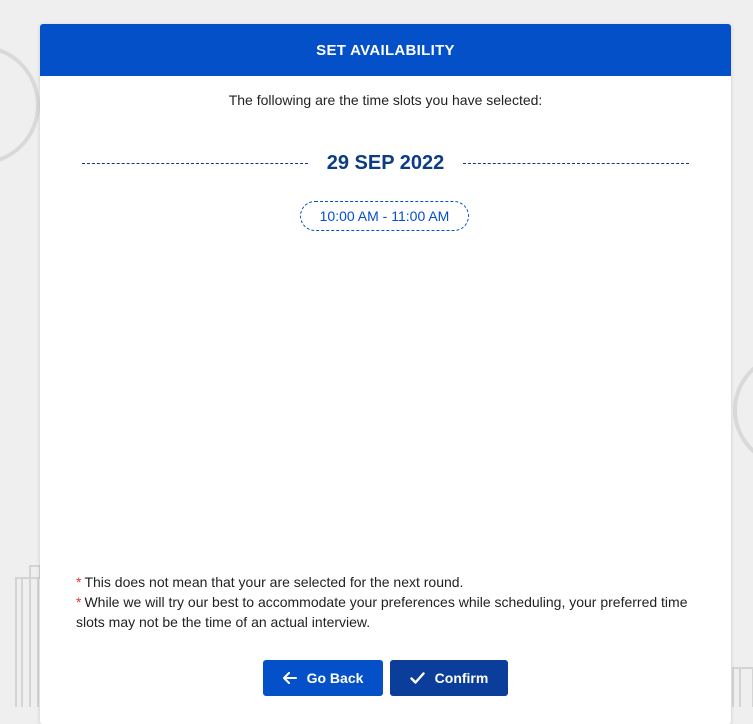  I want to click on date-divider-right-line, so click(576, 163).